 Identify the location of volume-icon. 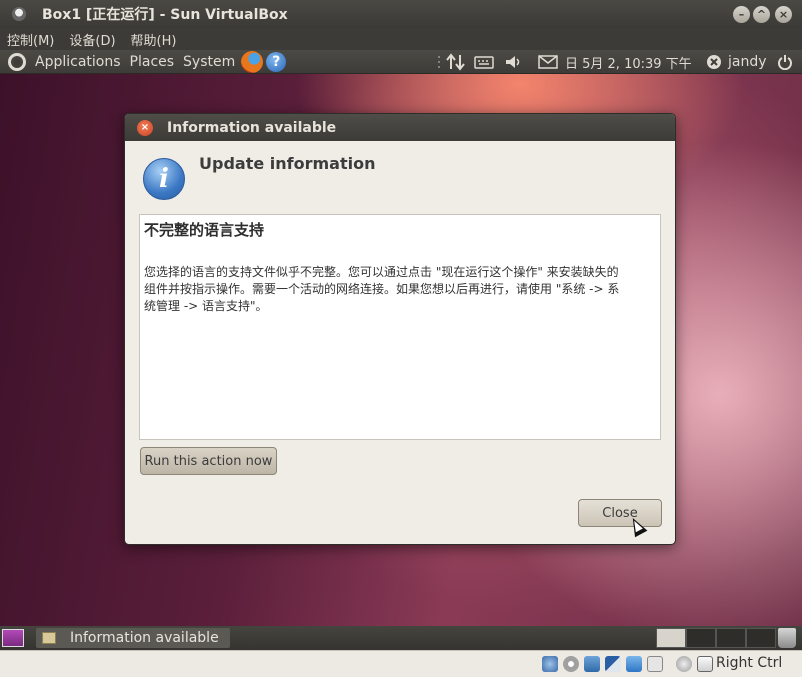
(513, 62).